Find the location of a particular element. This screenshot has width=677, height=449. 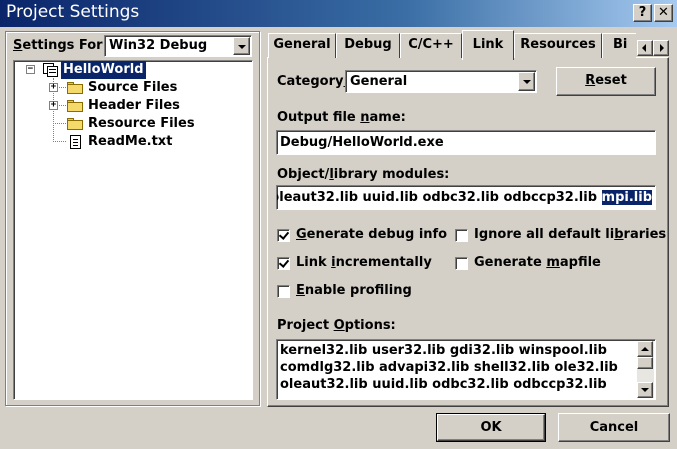

output-file-input: Debug/HelloWorld.exe is located at coordinates (466, 142).